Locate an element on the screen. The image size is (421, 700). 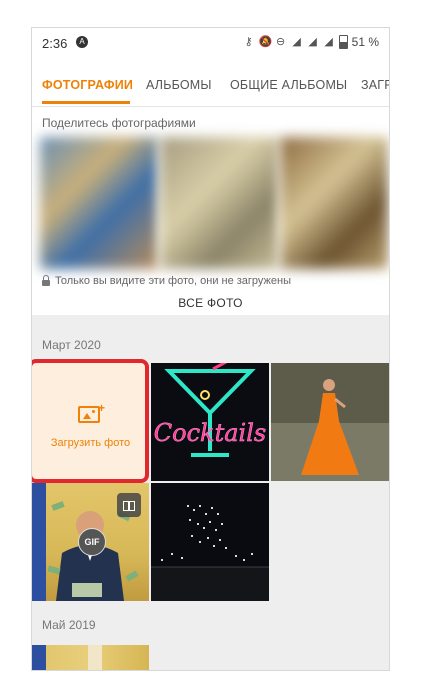
status-icons: ⚷ 🔕 ⊖ ◢ ◢ ◢ 51 % is located at coordinates (311, 42).